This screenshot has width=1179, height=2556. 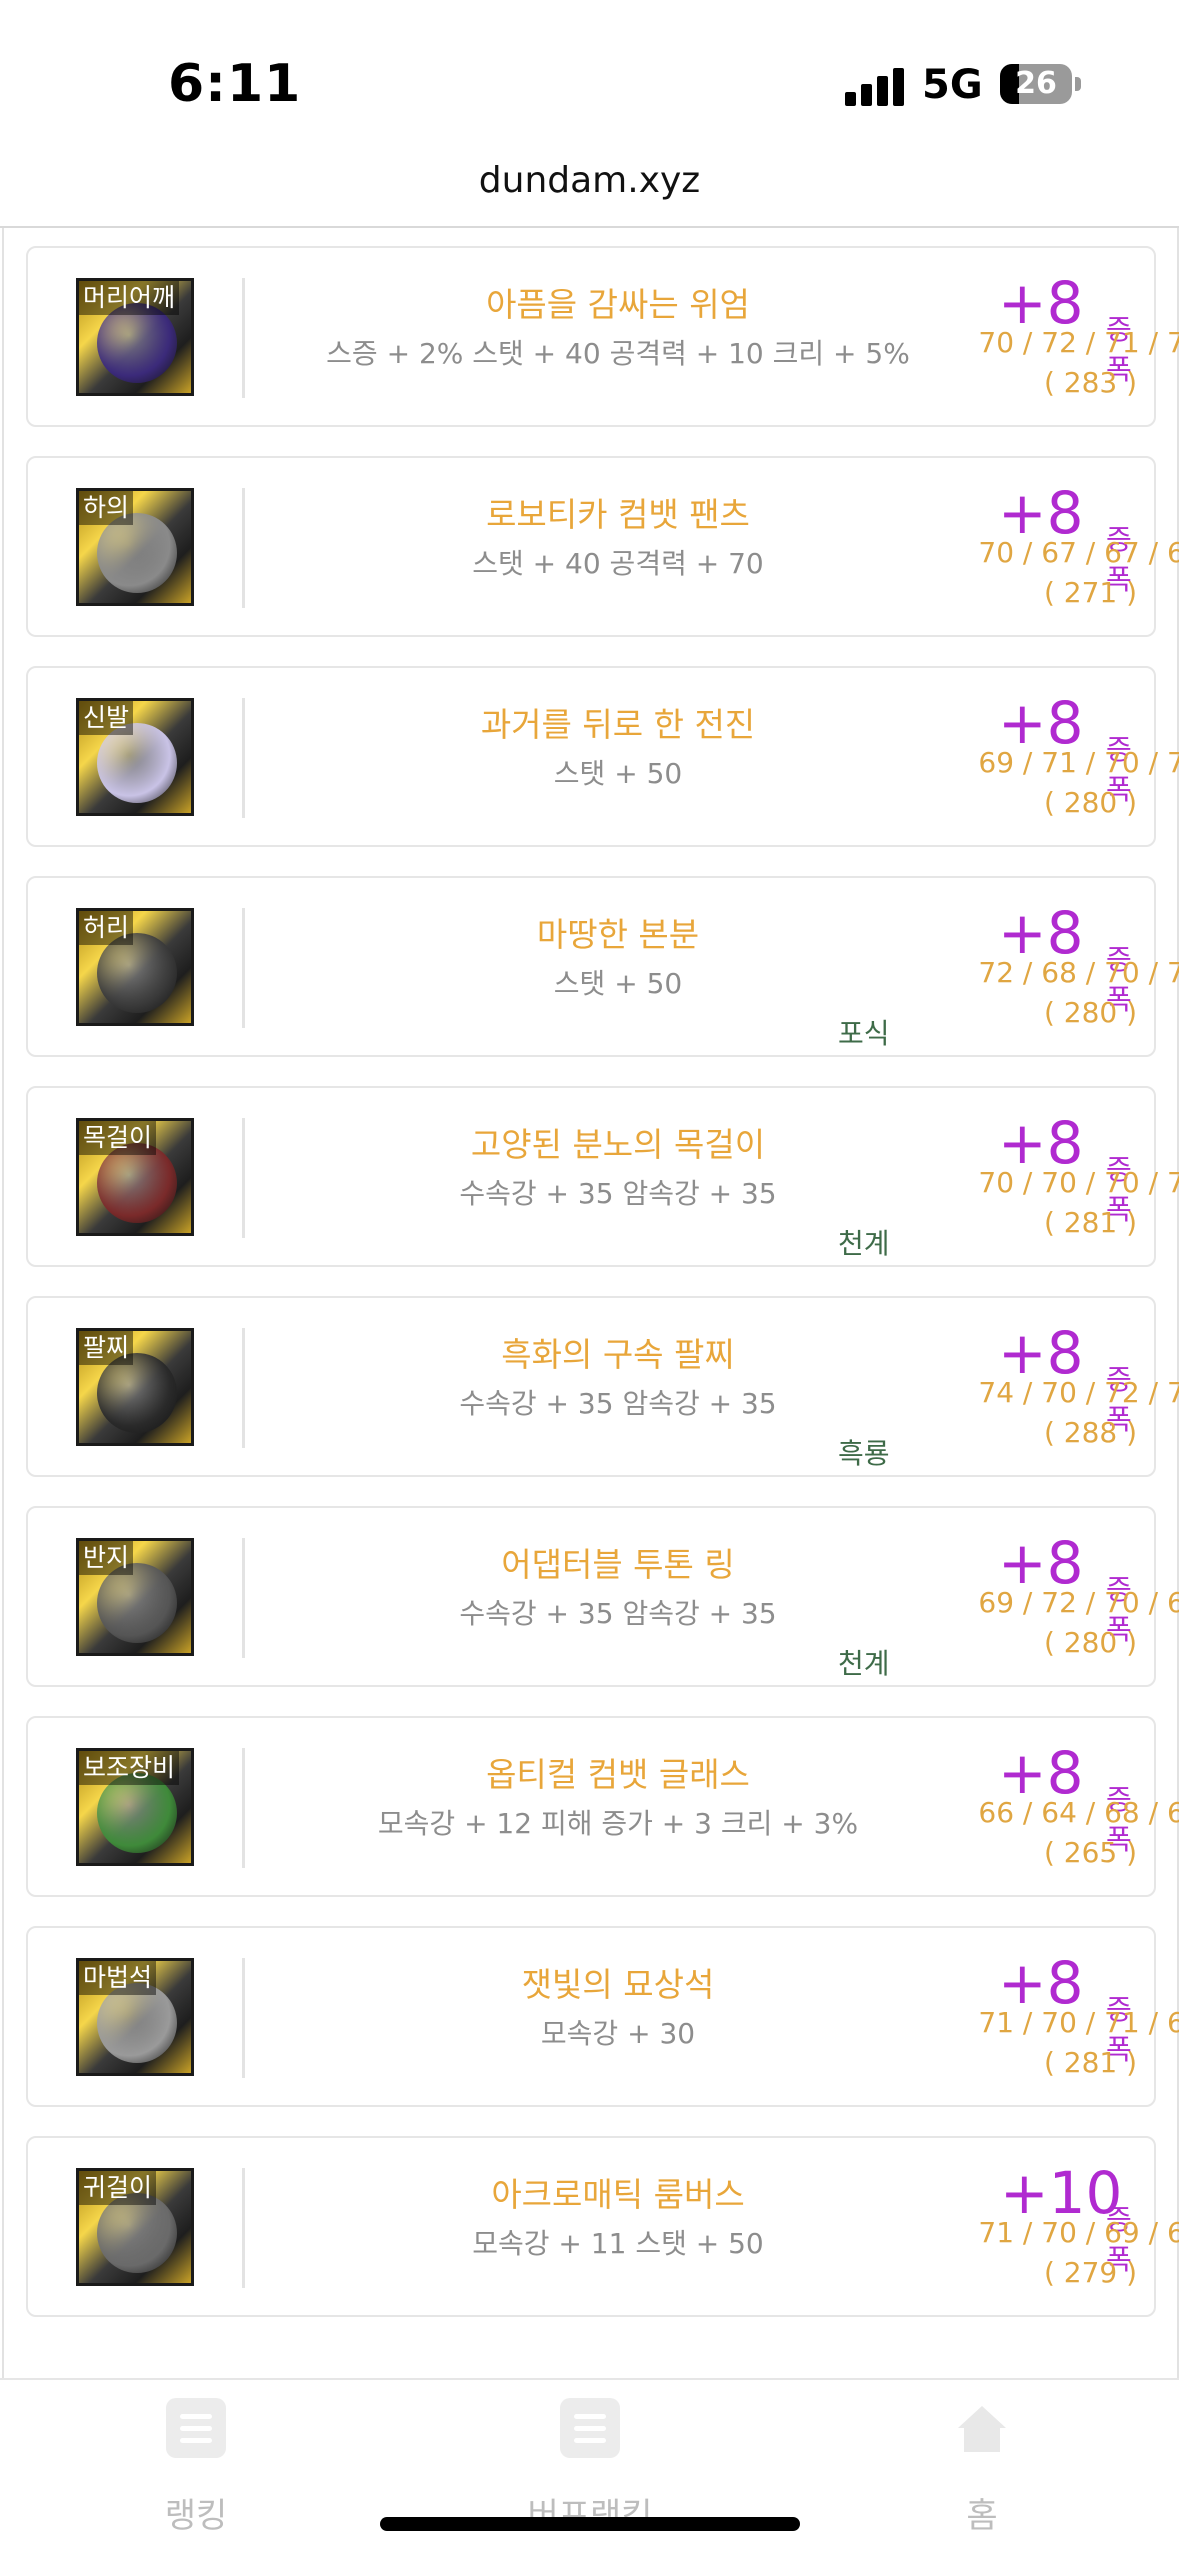 I want to click on item-total: ( 288 ), so click(x=1090, y=1432).